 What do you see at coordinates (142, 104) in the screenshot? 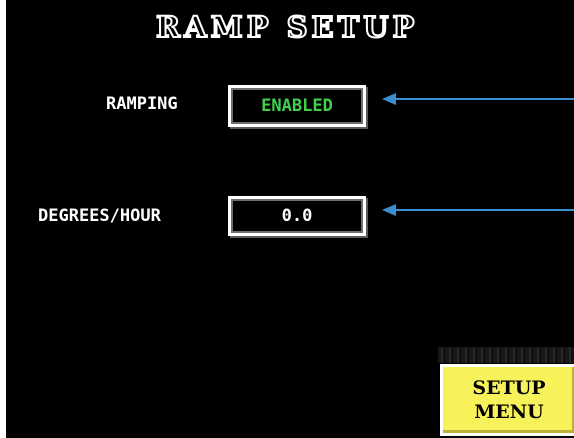
I see `ramping-label: RAMPING` at bounding box center [142, 104].